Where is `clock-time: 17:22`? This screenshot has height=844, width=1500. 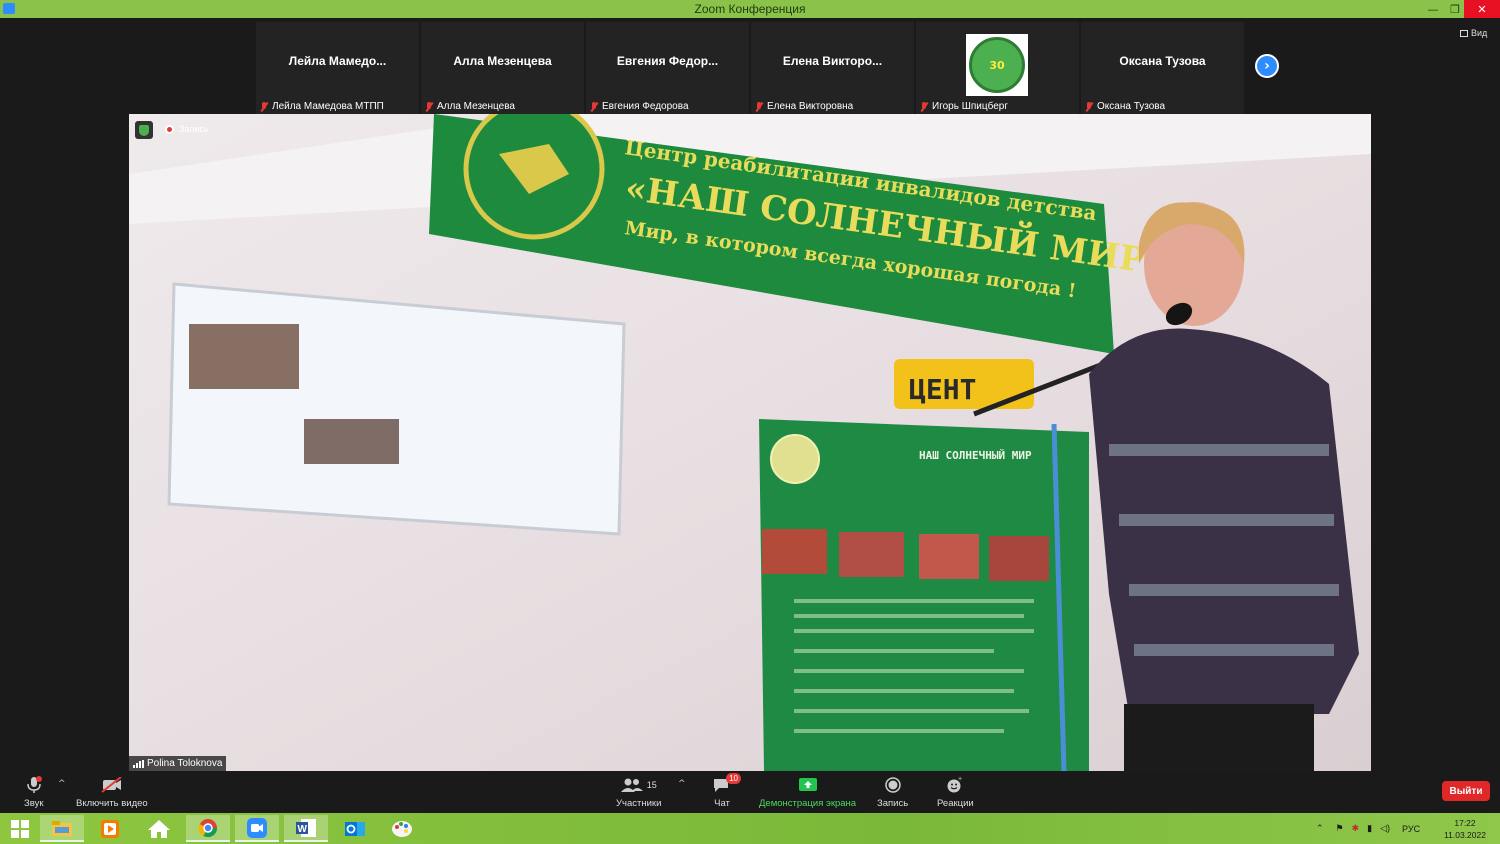
clock-time: 17:22 is located at coordinates (1465, 823).